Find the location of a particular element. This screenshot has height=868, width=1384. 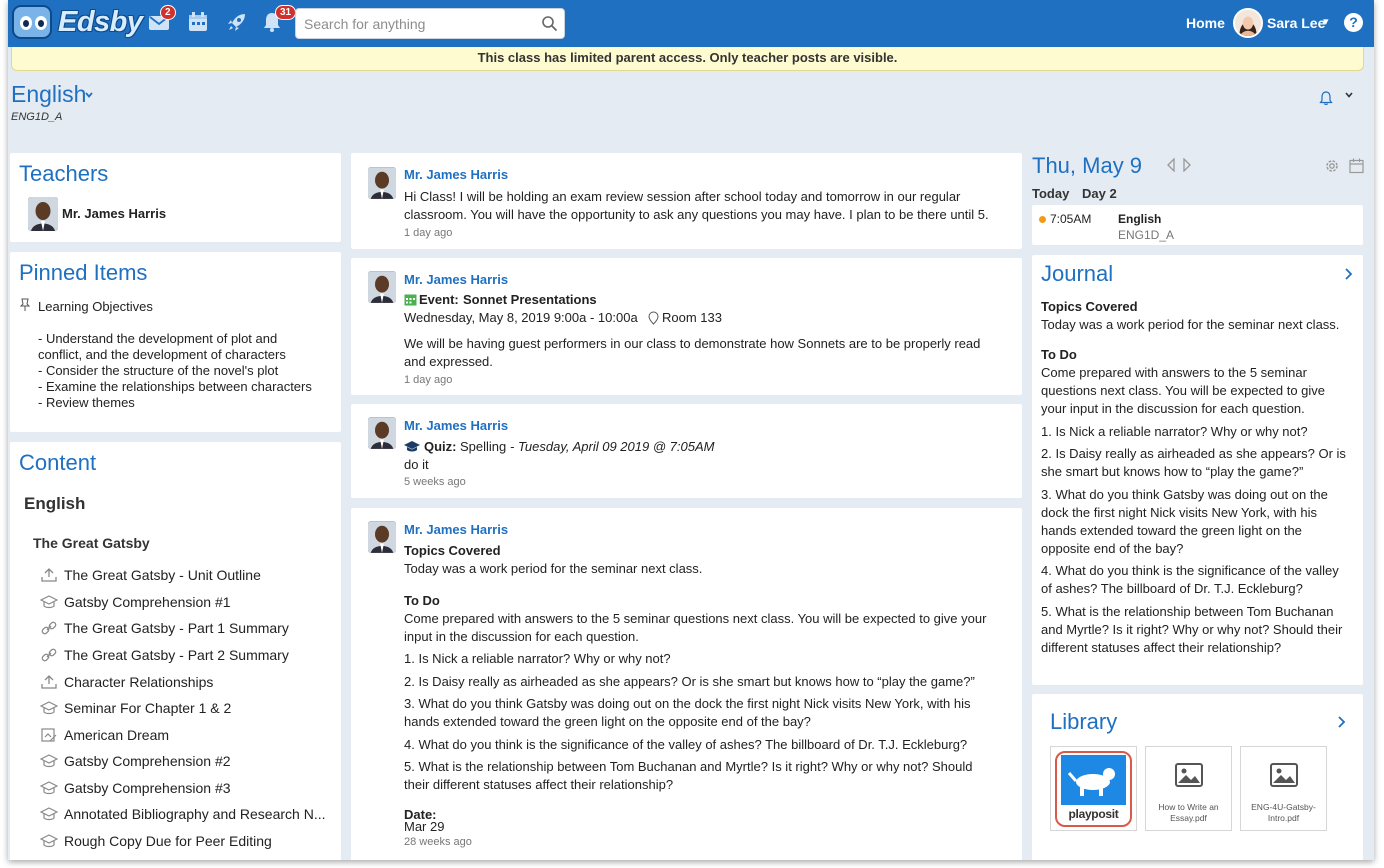

pinned-item-title: Learning Objectives is located at coordinates (95, 306).